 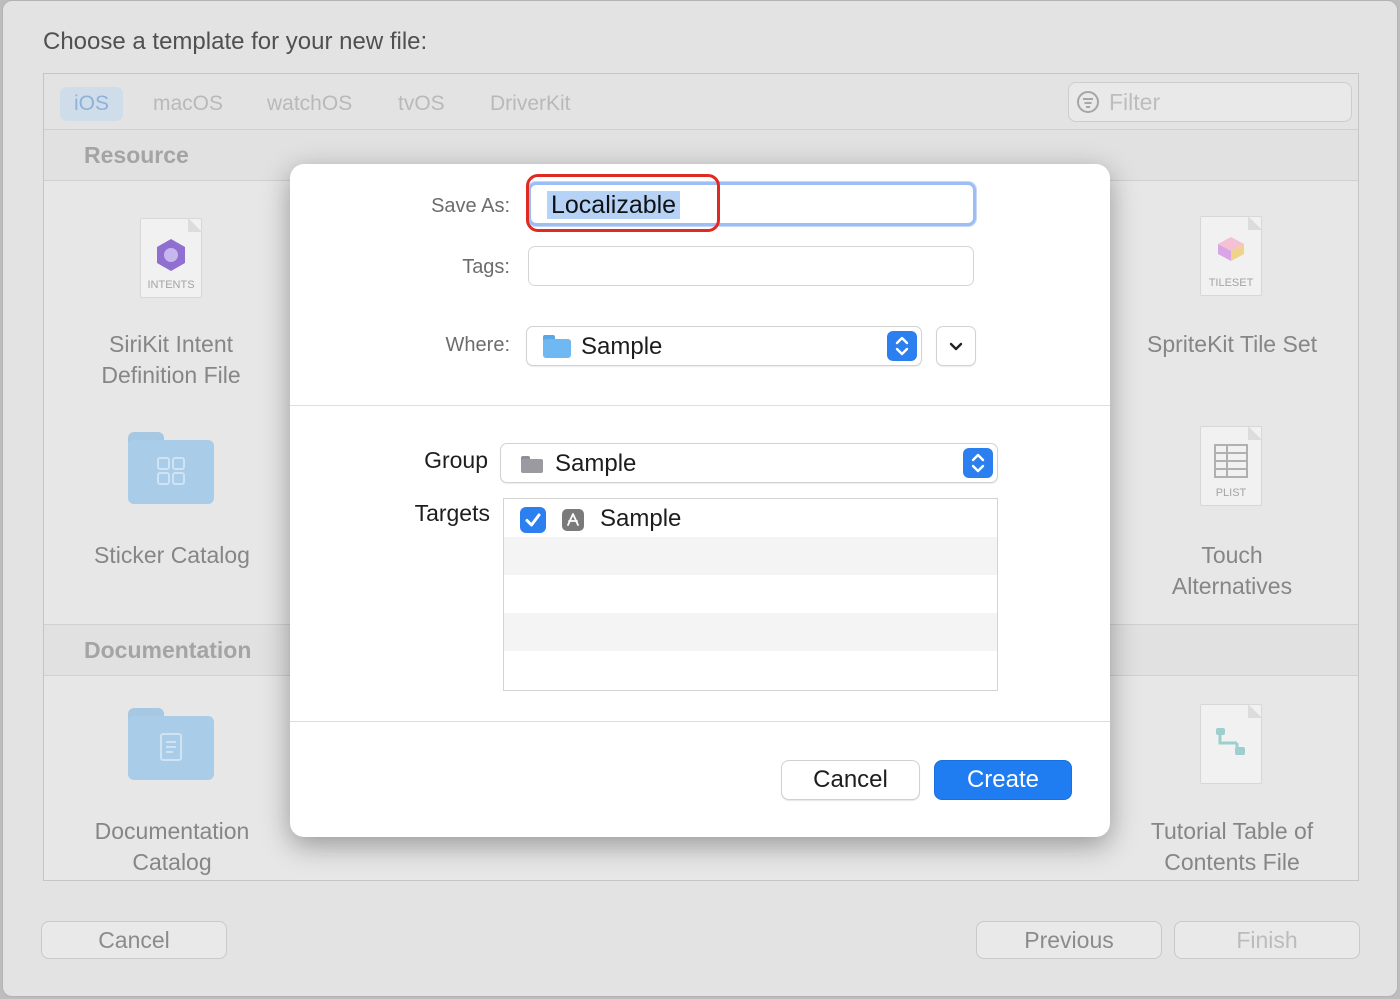 What do you see at coordinates (171, 468) in the screenshot?
I see `sticker-folder-icon` at bounding box center [171, 468].